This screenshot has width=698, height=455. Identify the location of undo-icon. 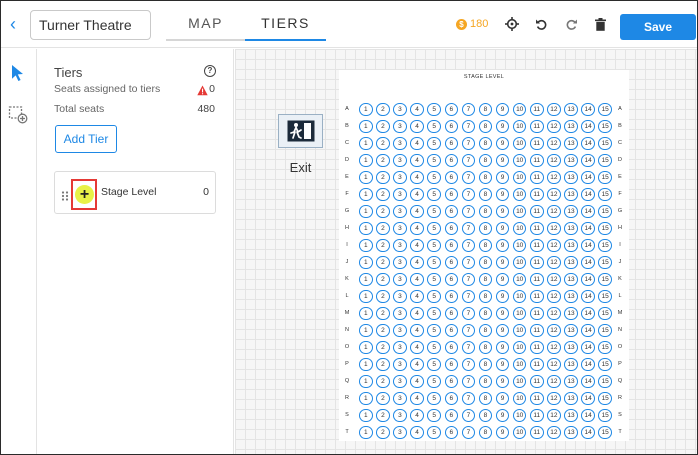
(541, 24).